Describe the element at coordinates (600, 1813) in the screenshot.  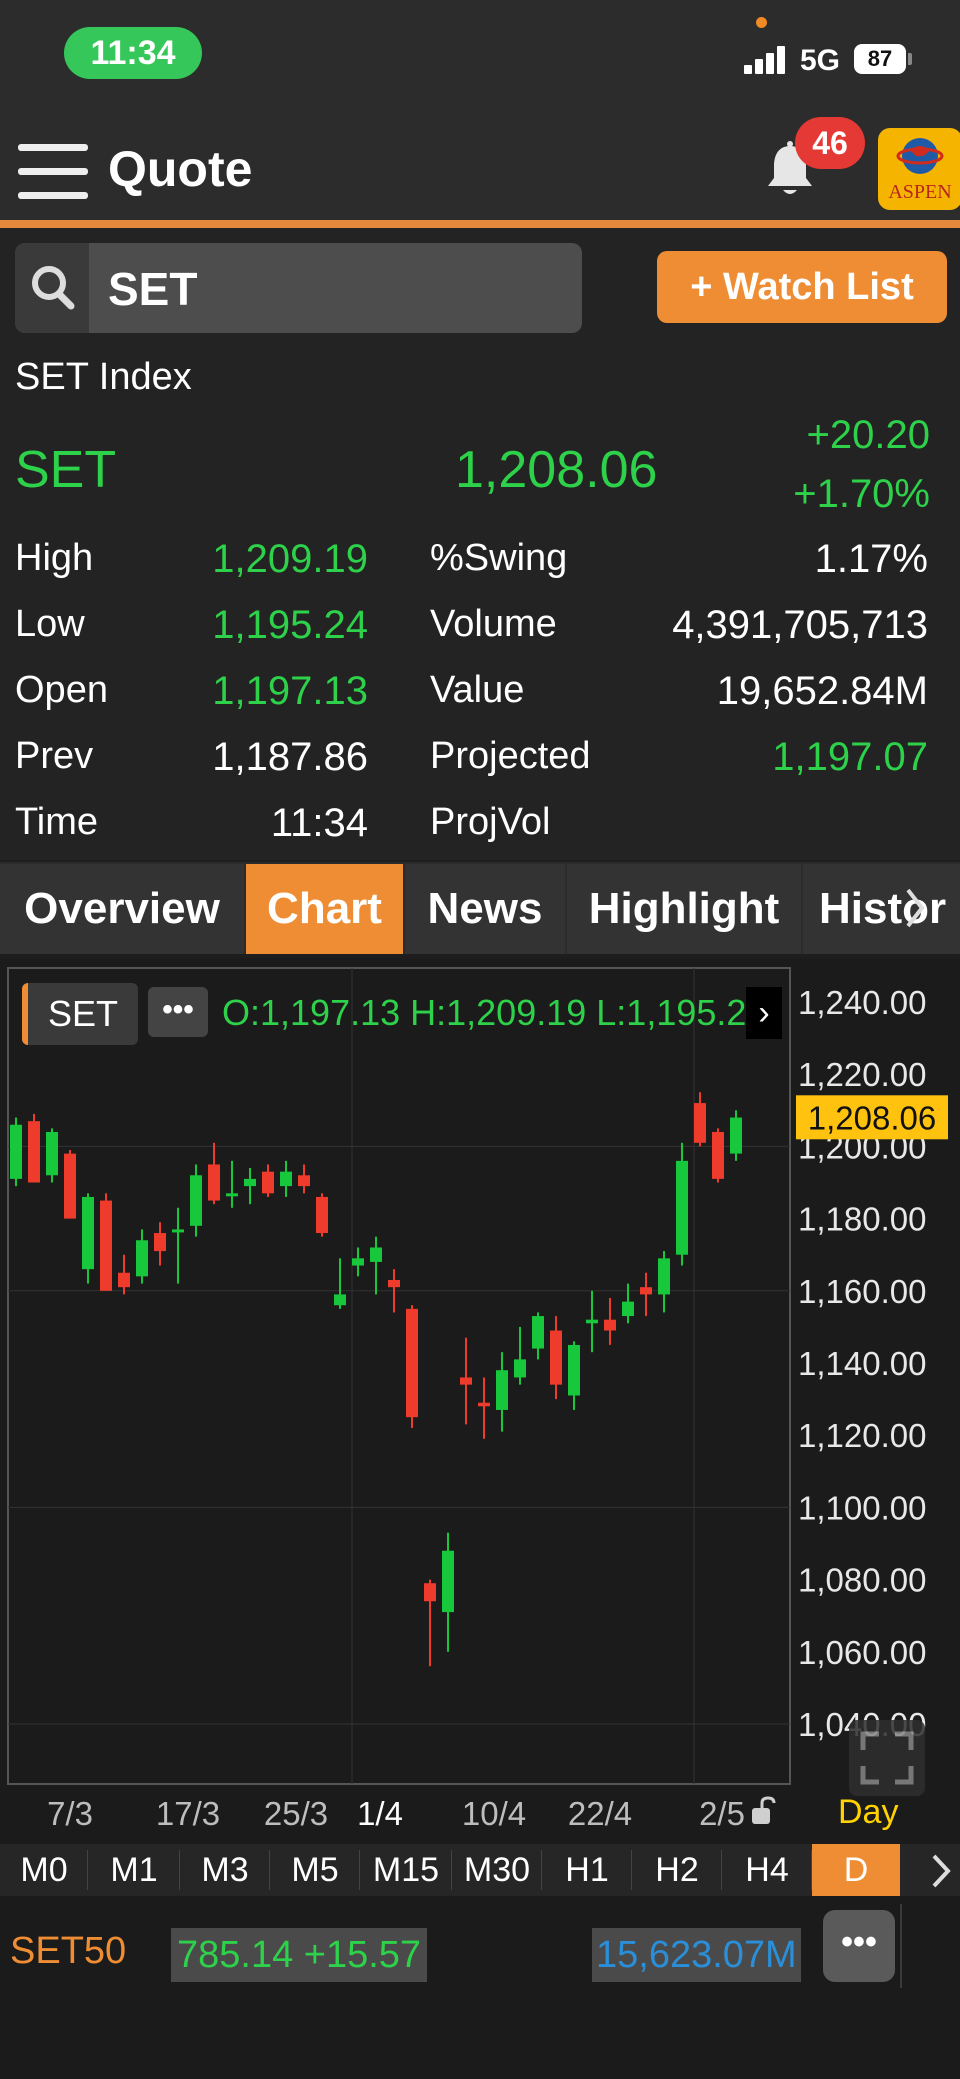
I see `x-tick-label: 22/4` at that location.